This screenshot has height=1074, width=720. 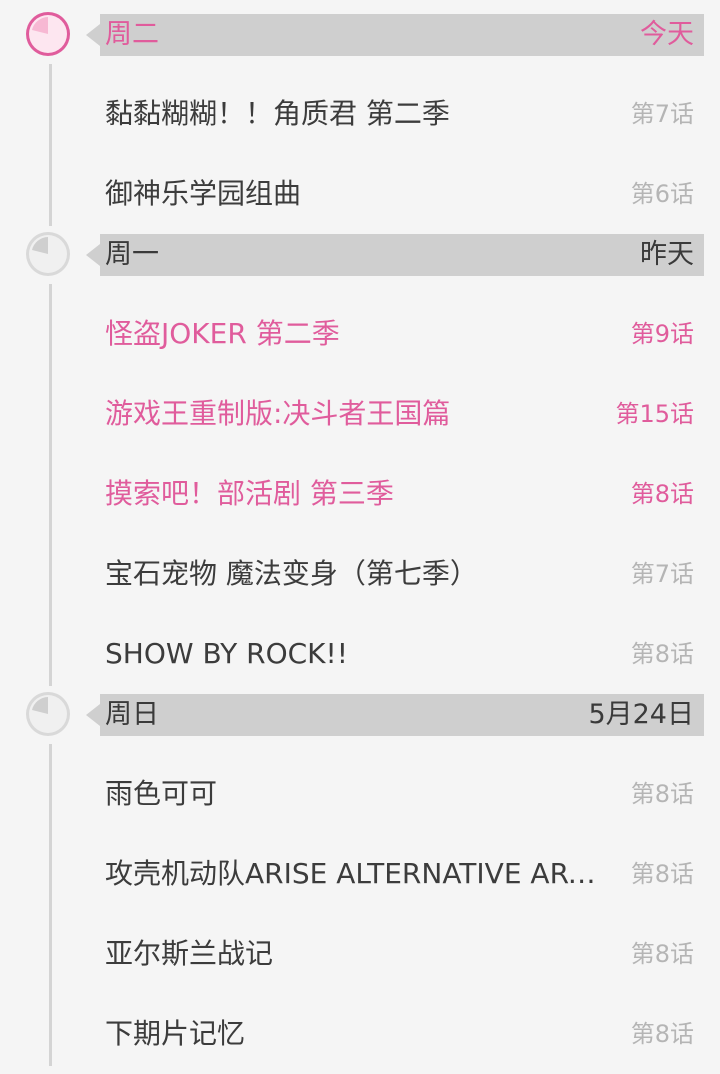 What do you see at coordinates (132, 254) in the screenshot?
I see `day-label: 周一` at bounding box center [132, 254].